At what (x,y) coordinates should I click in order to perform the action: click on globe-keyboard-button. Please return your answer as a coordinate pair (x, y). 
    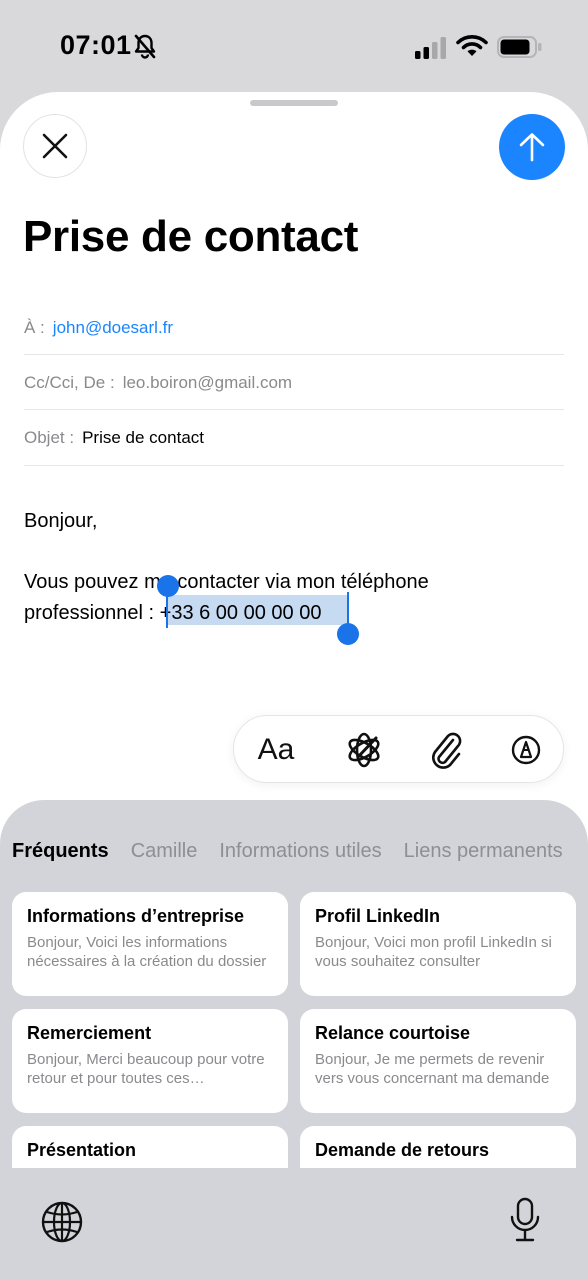
    Looking at the image, I should click on (62, 1224).